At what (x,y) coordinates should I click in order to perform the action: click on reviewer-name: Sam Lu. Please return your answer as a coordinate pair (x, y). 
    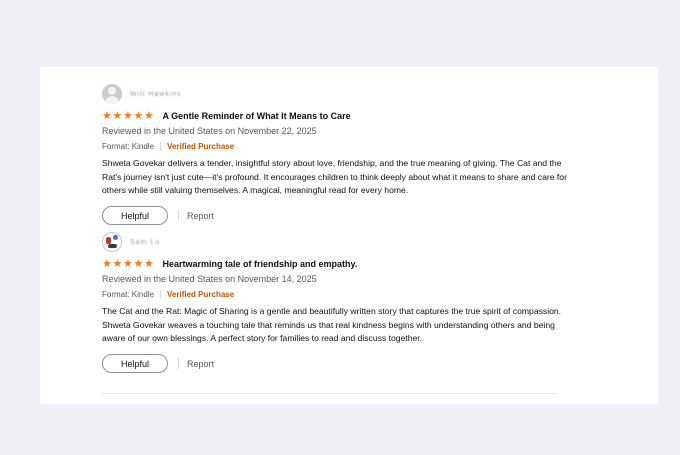
    Looking at the image, I should click on (145, 242).